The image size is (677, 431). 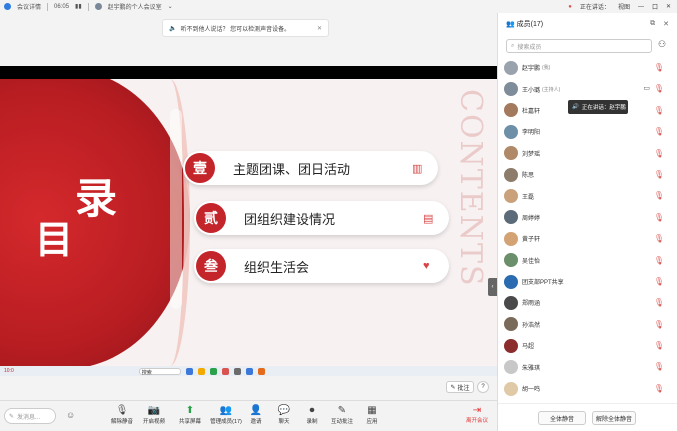 I want to click on pen-icon: ✎, so click(x=453, y=387).